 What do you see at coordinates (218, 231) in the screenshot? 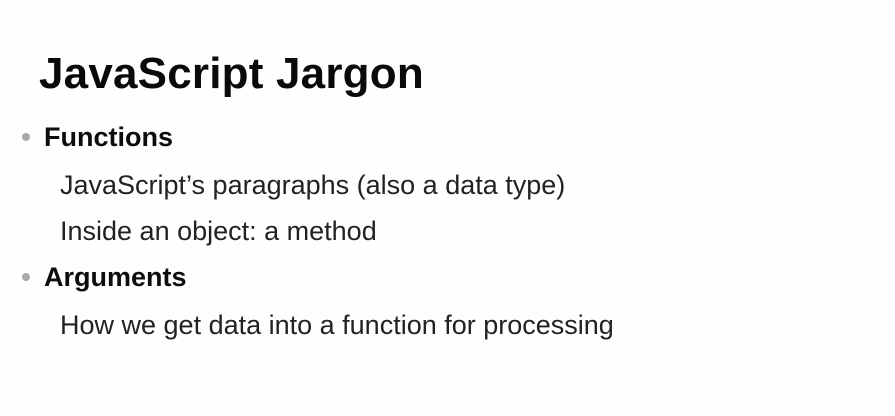
I see `sub-item: Inside an object: a method` at bounding box center [218, 231].